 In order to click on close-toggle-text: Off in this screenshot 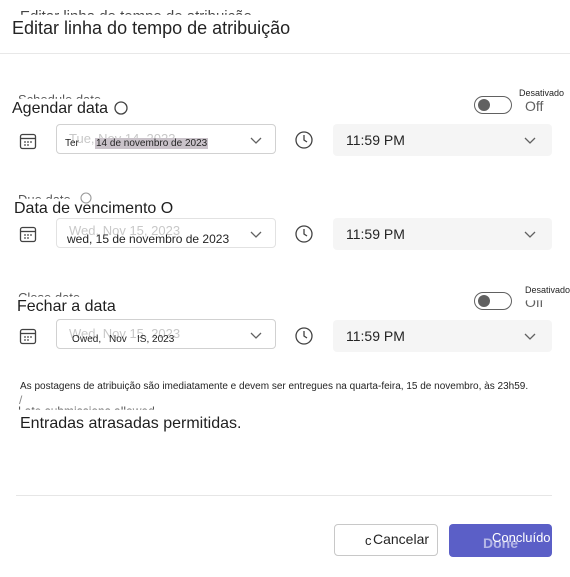, I will do `click(534, 302)`.